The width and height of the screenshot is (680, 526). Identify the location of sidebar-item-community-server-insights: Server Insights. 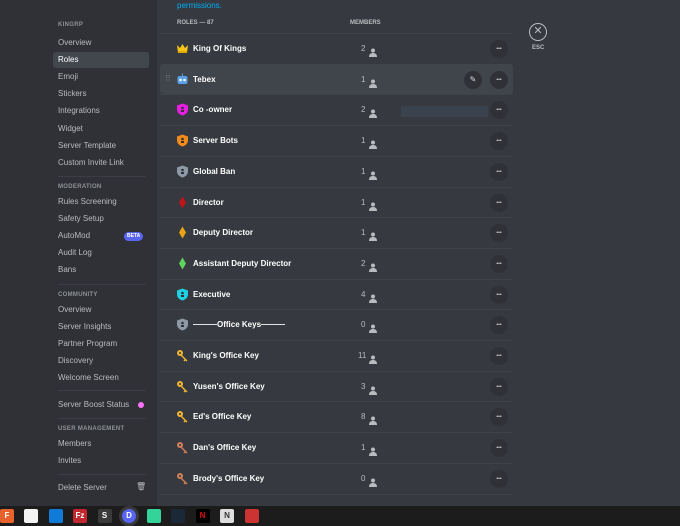
(101, 327).